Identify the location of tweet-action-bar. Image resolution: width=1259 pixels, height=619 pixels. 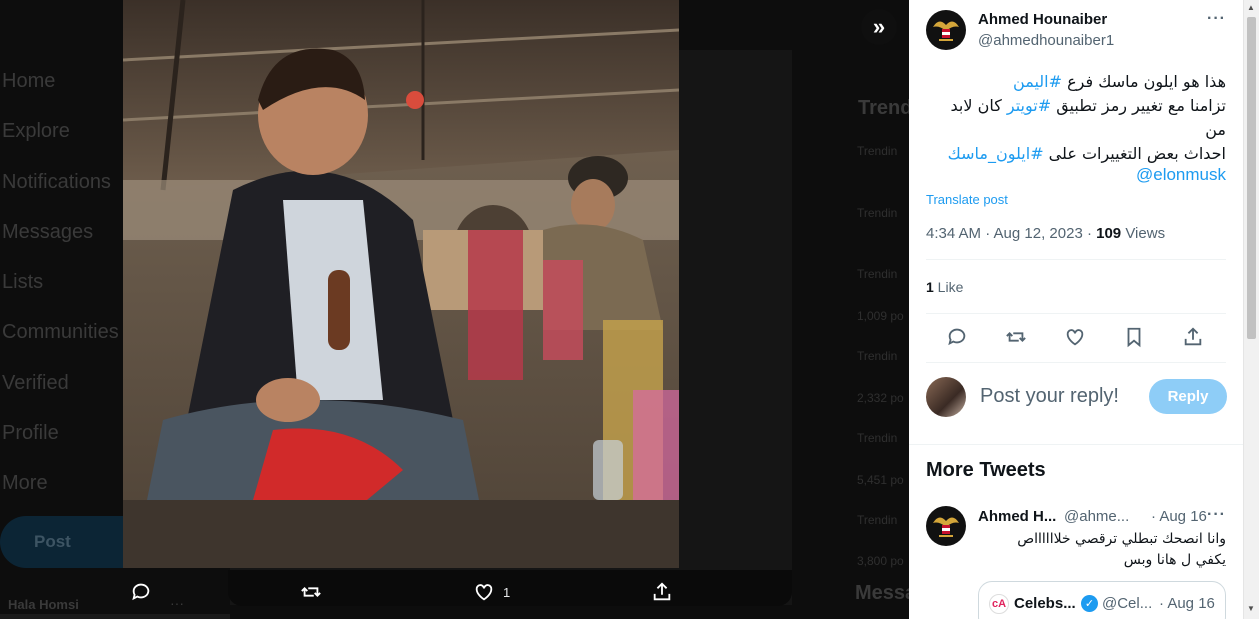
(1076, 337).